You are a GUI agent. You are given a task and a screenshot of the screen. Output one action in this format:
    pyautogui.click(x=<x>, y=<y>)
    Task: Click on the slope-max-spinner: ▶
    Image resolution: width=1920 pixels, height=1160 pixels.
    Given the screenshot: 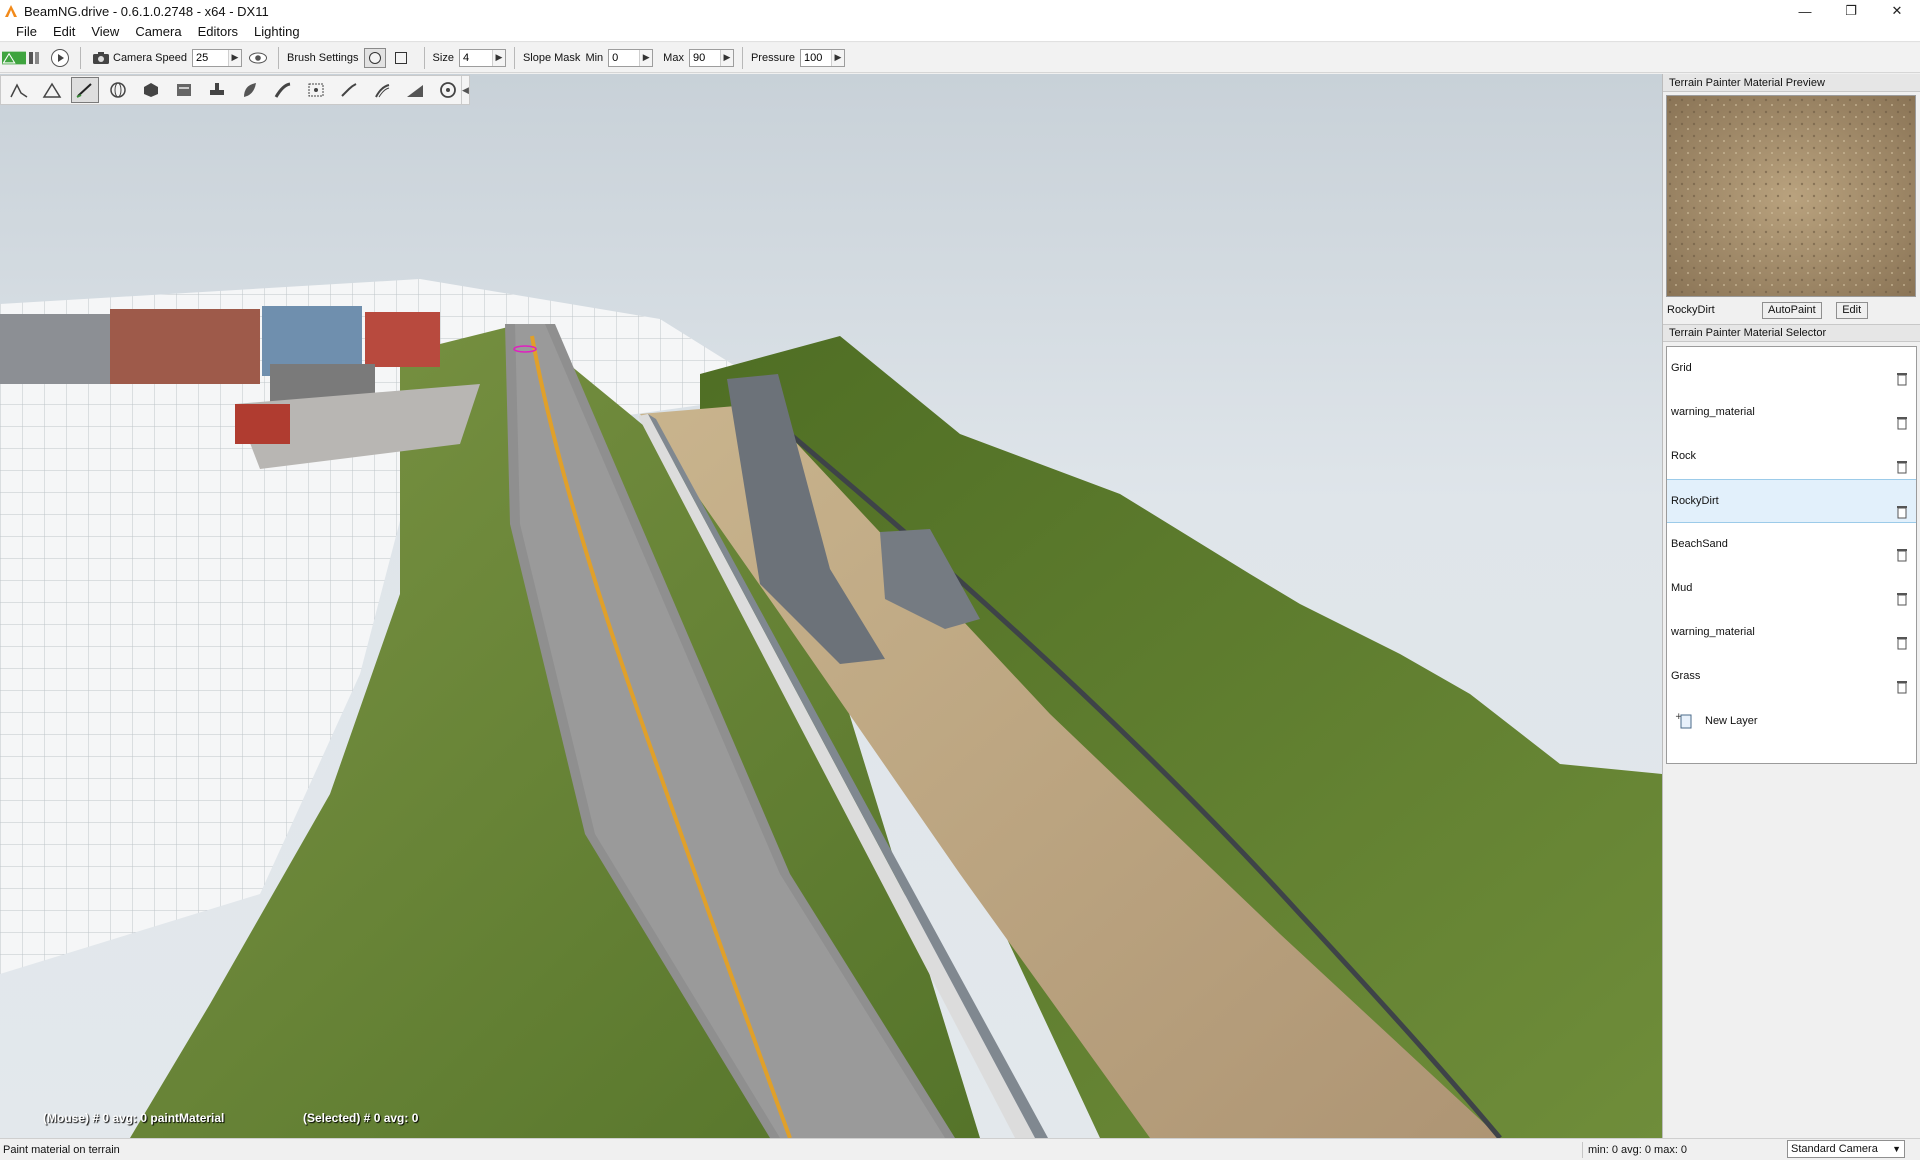 What is the action you would take?
    pyautogui.click(x=711, y=57)
    